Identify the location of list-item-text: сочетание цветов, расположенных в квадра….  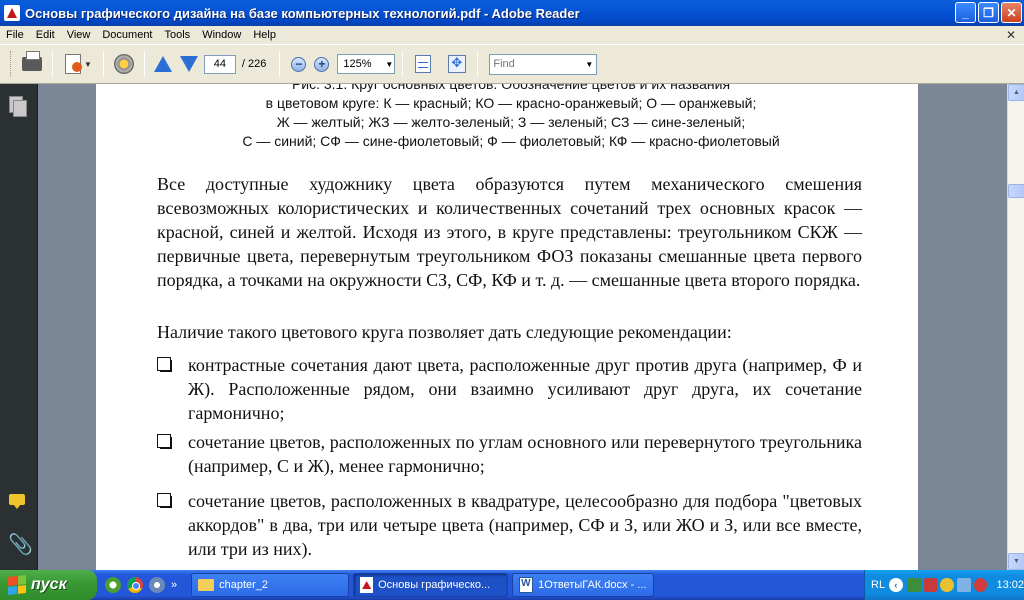
(525, 525).